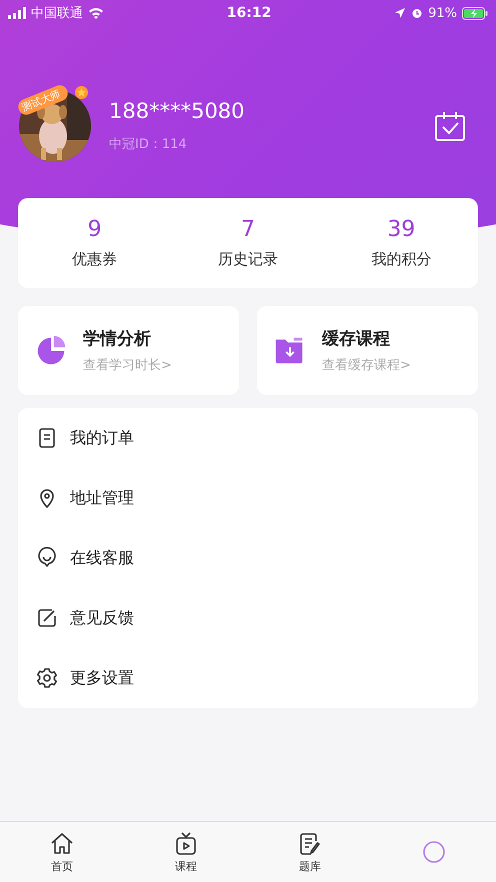 This screenshot has width=496, height=882. What do you see at coordinates (248, 498) in the screenshot?
I see `menu-item: 地址管理` at bounding box center [248, 498].